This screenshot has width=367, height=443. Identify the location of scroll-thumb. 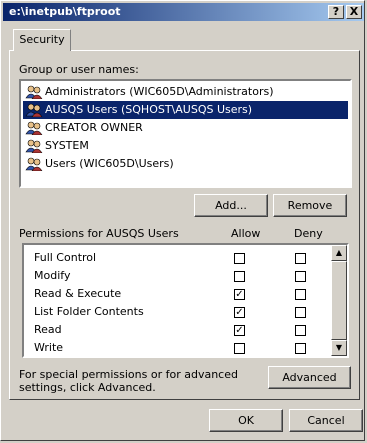
(339, 300).